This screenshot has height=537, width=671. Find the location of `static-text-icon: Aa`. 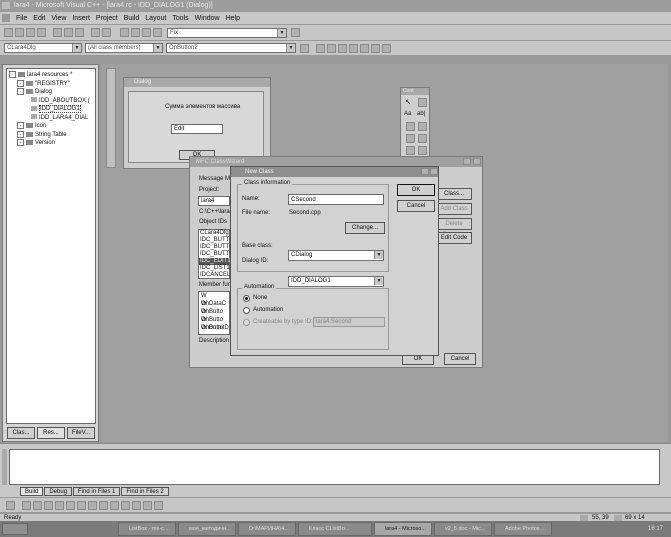

static-text-icon: Aa is located at coordinates (407, 114).